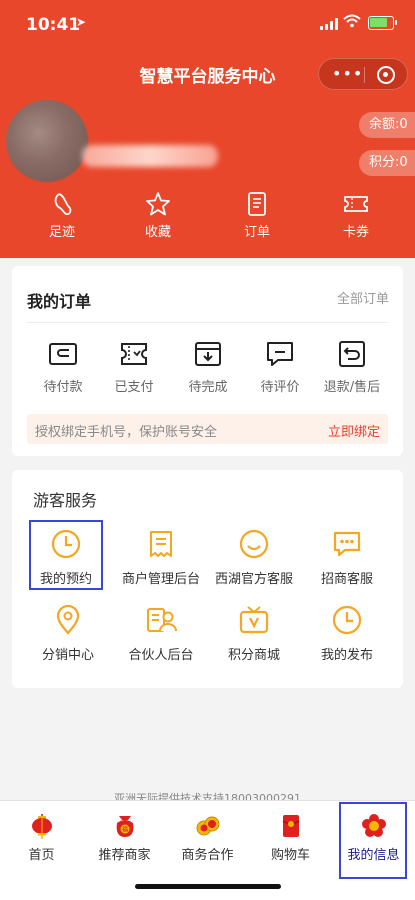 This screenshot has width=415, height=900. I want to click on footprint-icon, so click(63, 204).